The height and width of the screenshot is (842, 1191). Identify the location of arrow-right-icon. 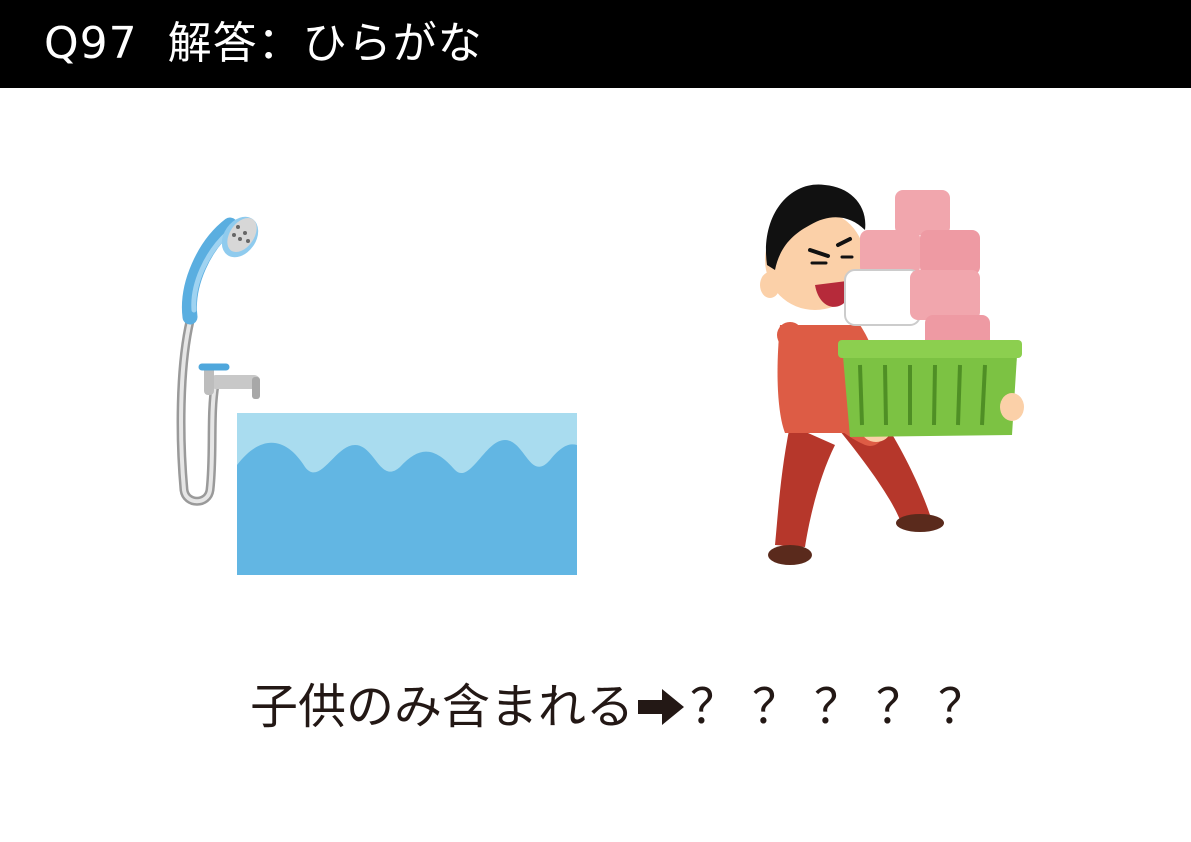
(661, 707).